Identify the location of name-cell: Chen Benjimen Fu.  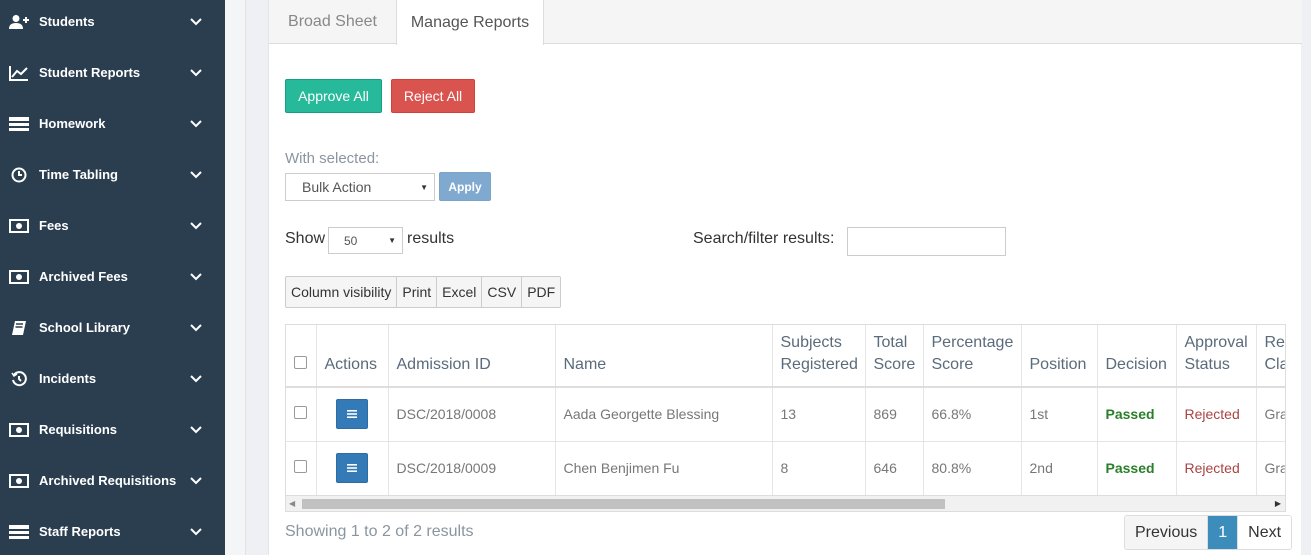
(664, 468).